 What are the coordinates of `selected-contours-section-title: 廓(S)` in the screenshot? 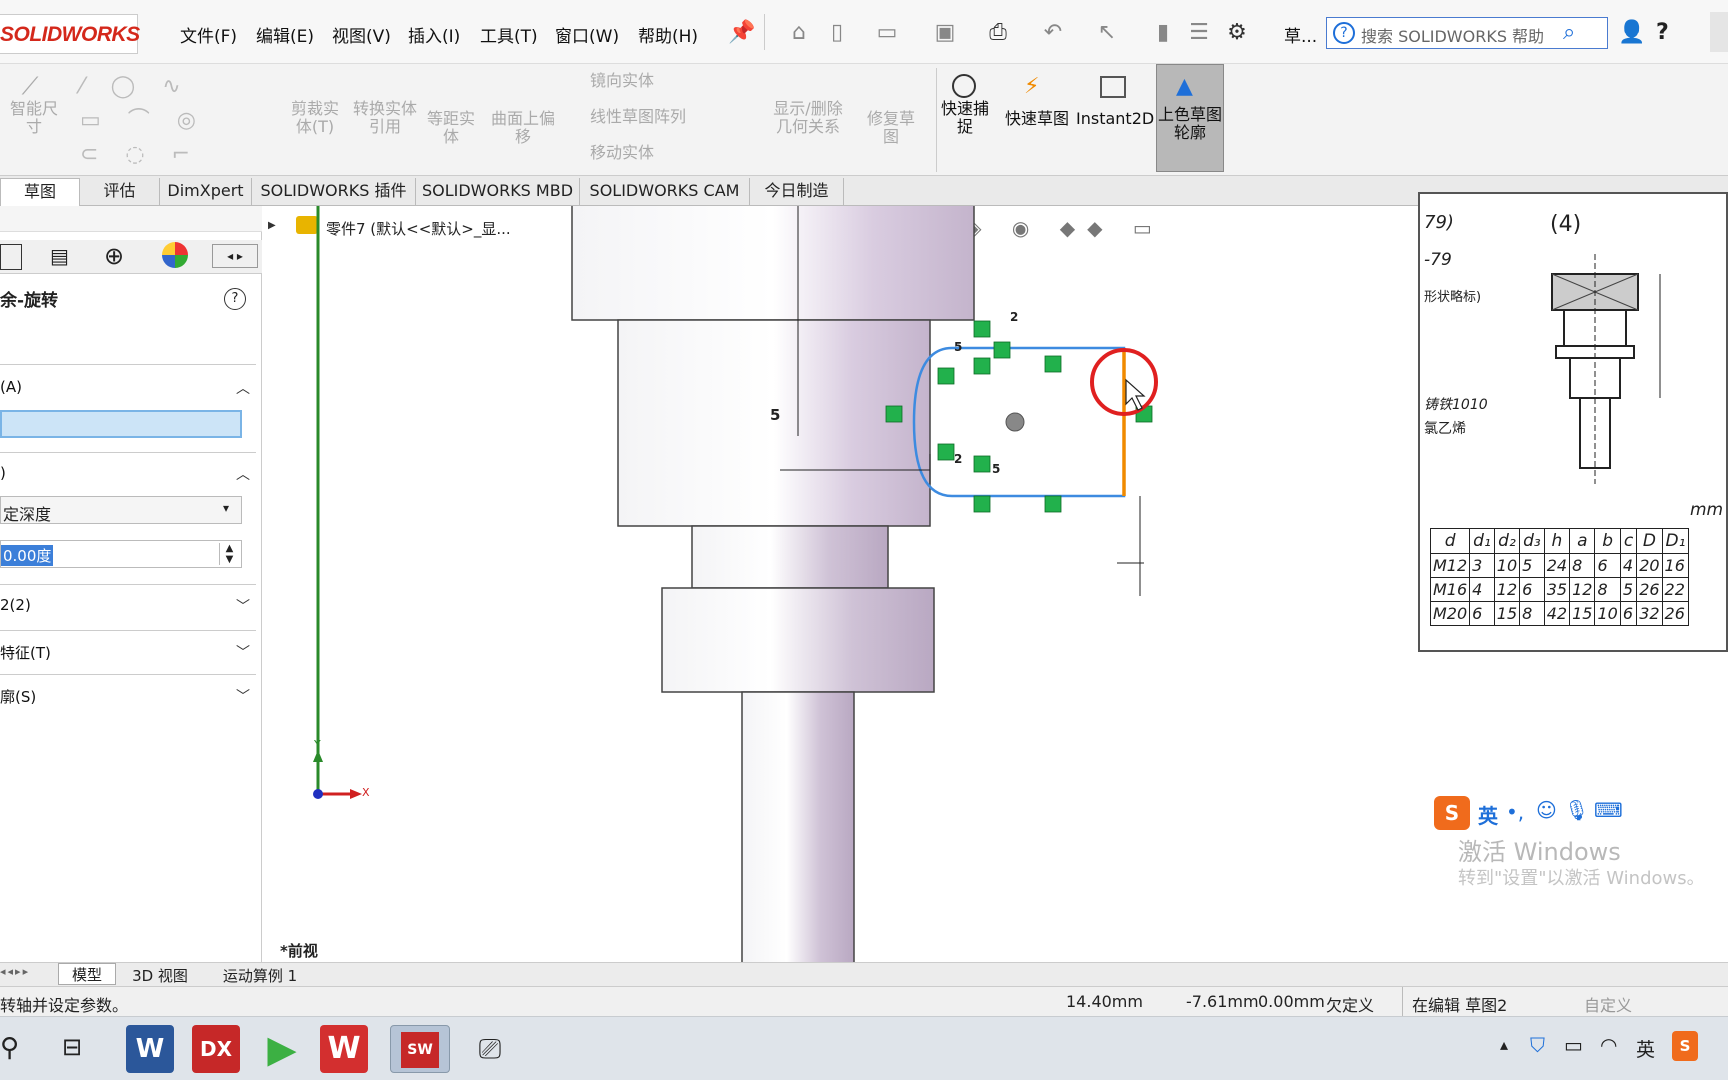 It's located at (18, 696).